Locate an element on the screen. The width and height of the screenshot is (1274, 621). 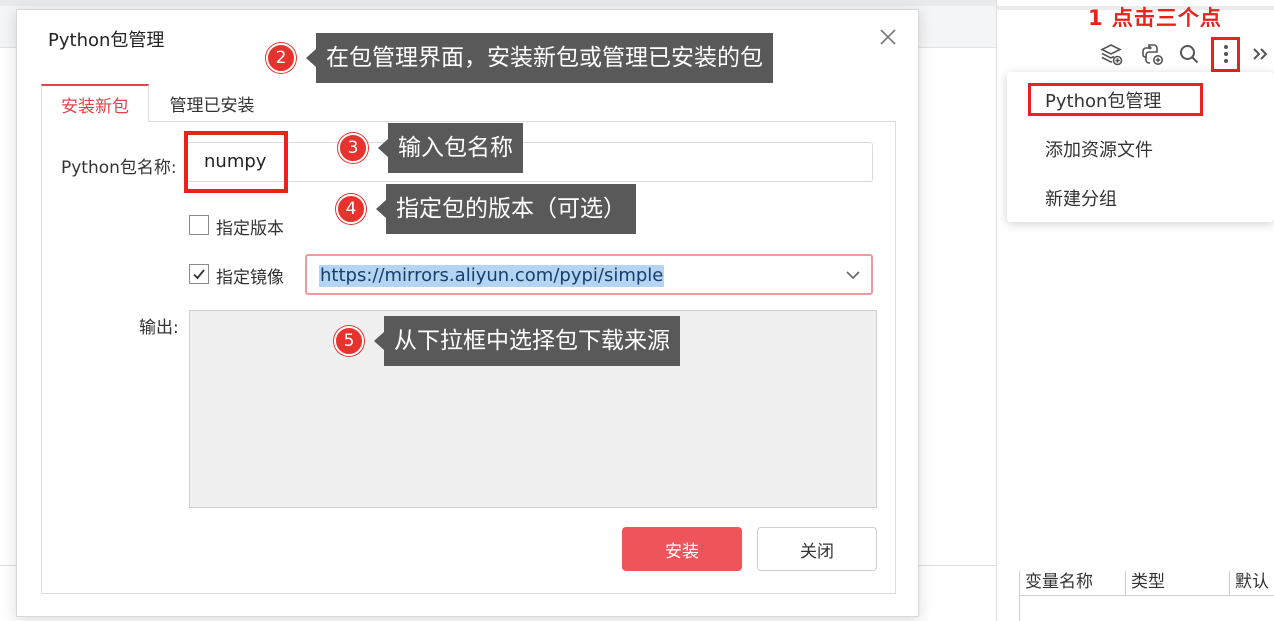
output-label: 输出: is located at coordinates (159, 328).